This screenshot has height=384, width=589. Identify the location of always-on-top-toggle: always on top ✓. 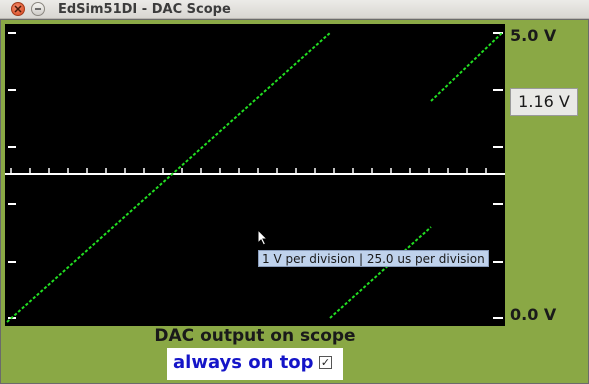
(255, 364).